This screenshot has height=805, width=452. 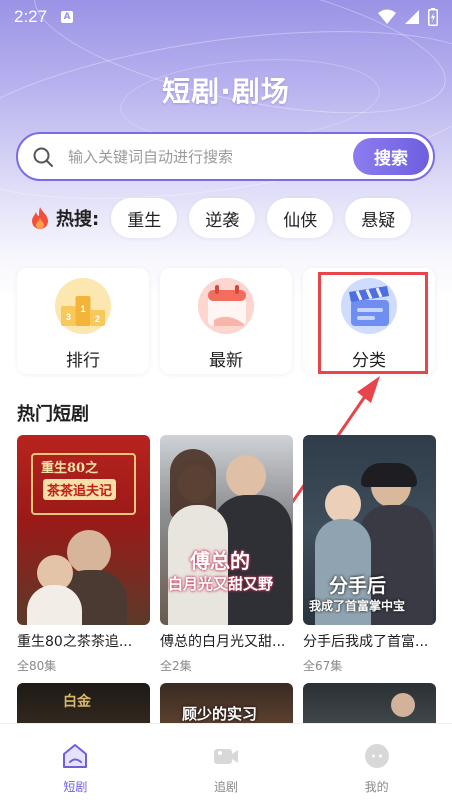 I want to click on nav-tab-drama: 短剧, so click(x=75, y=764).